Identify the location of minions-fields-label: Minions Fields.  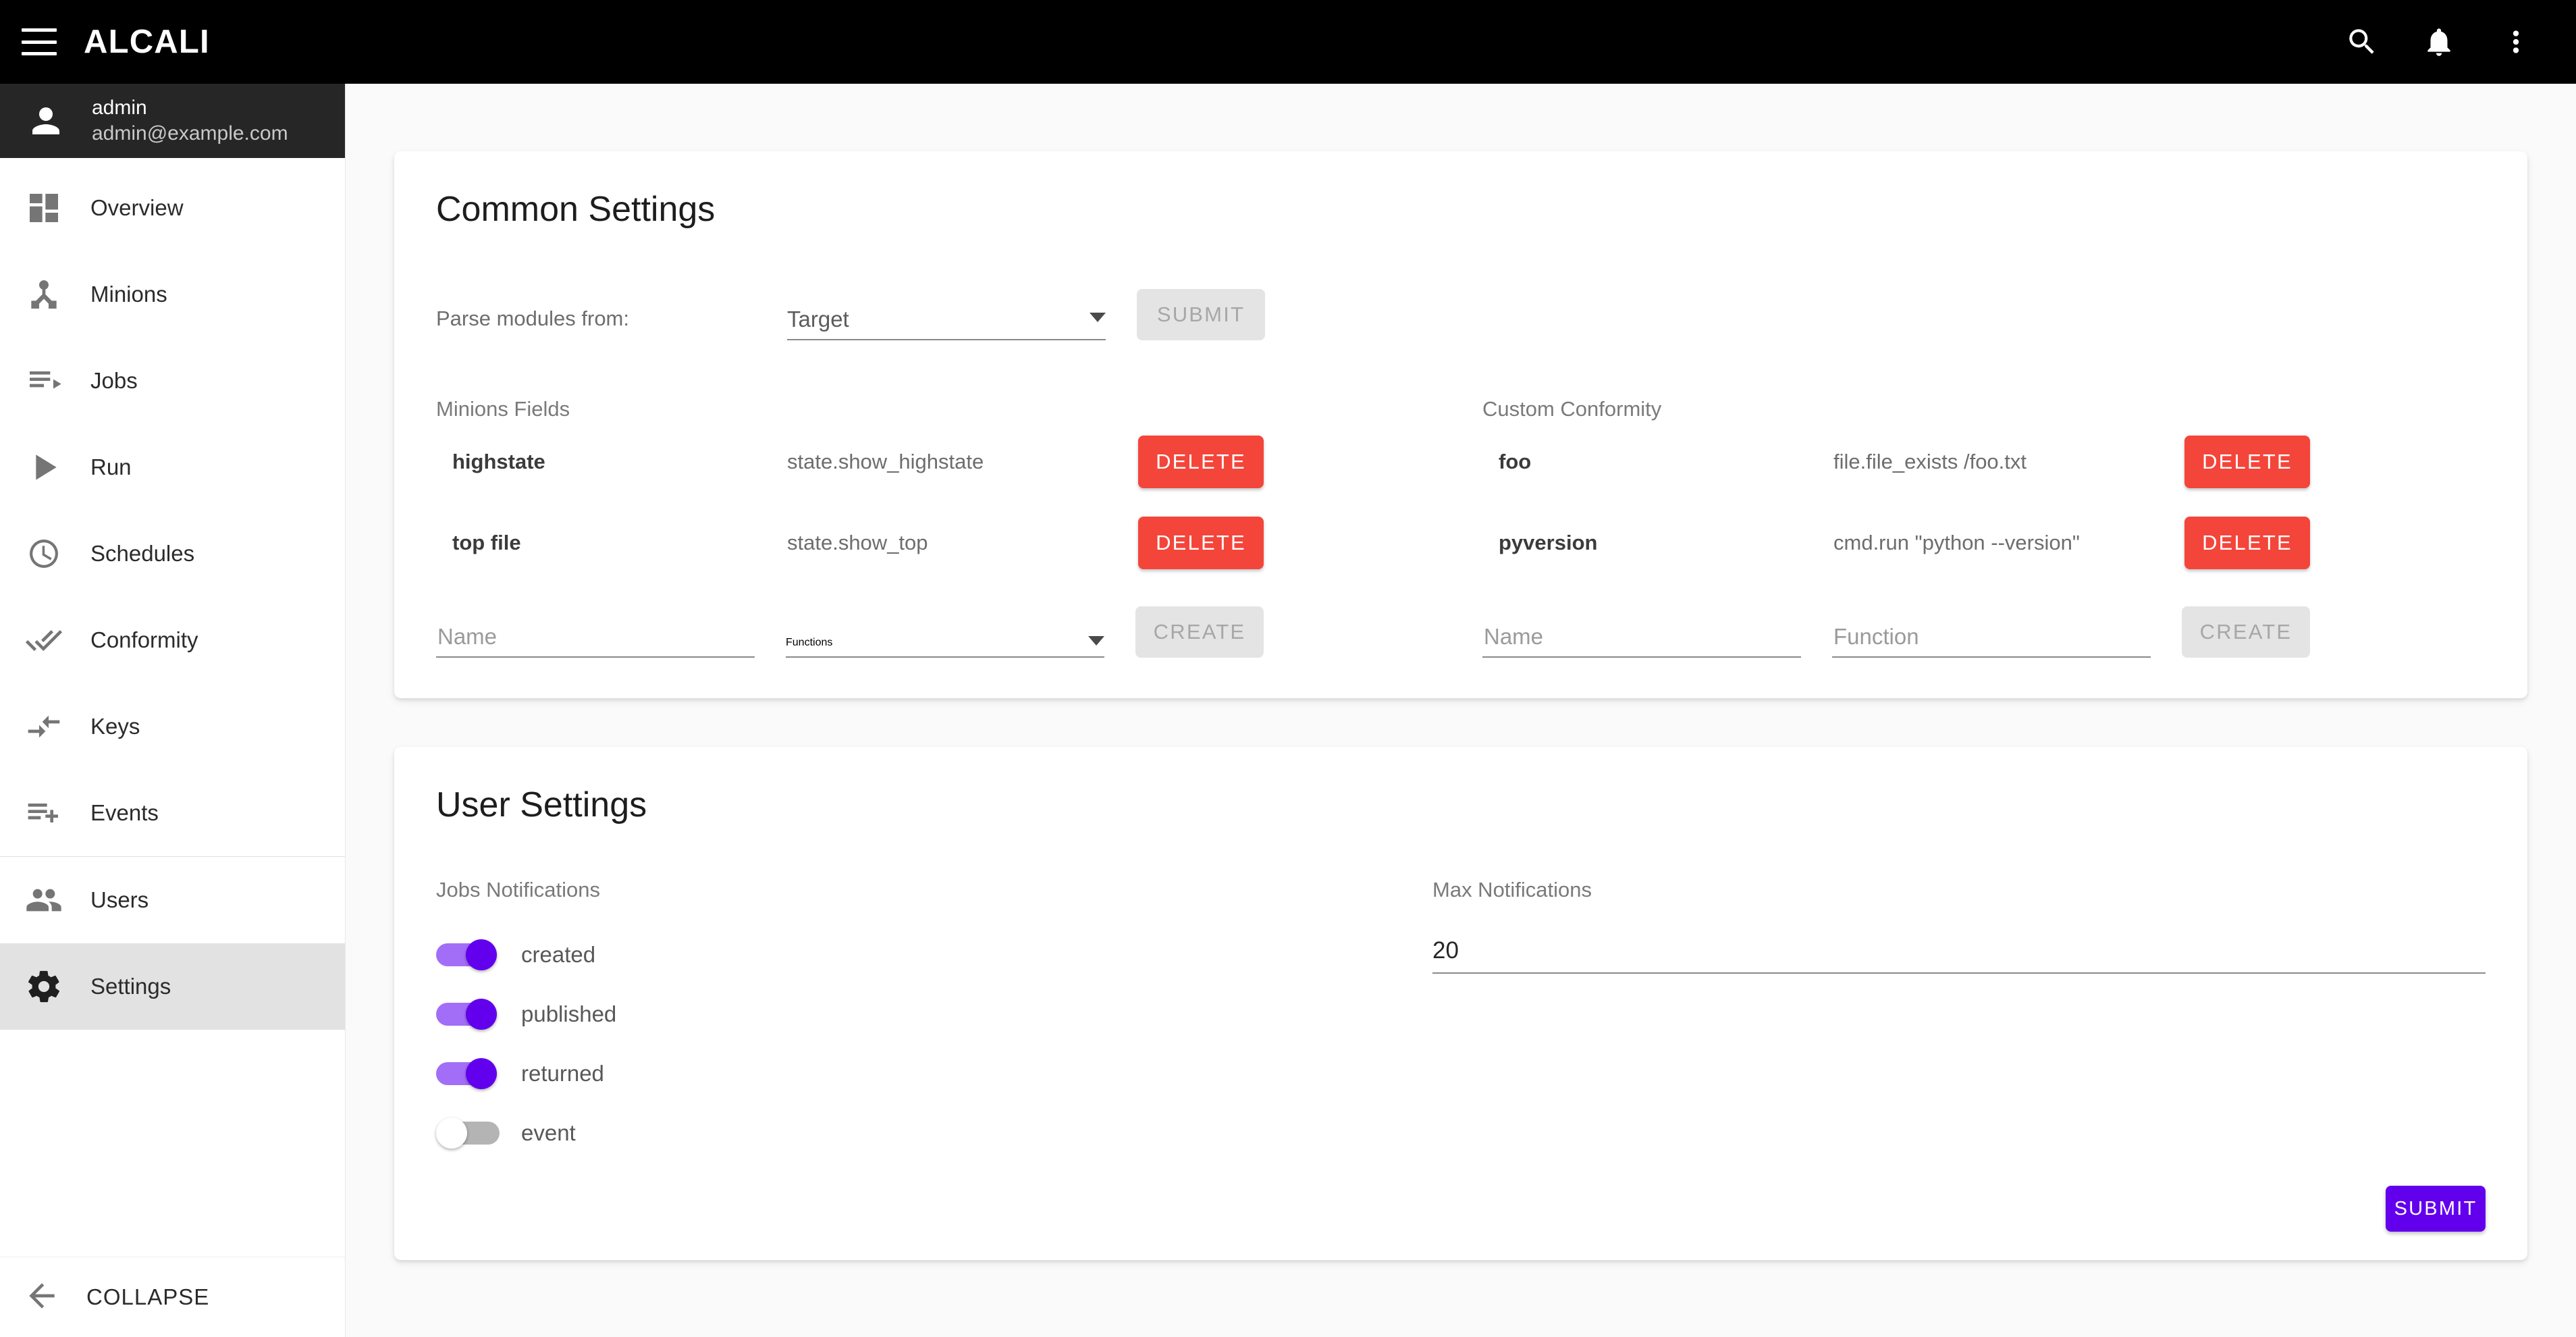
(503, 409).